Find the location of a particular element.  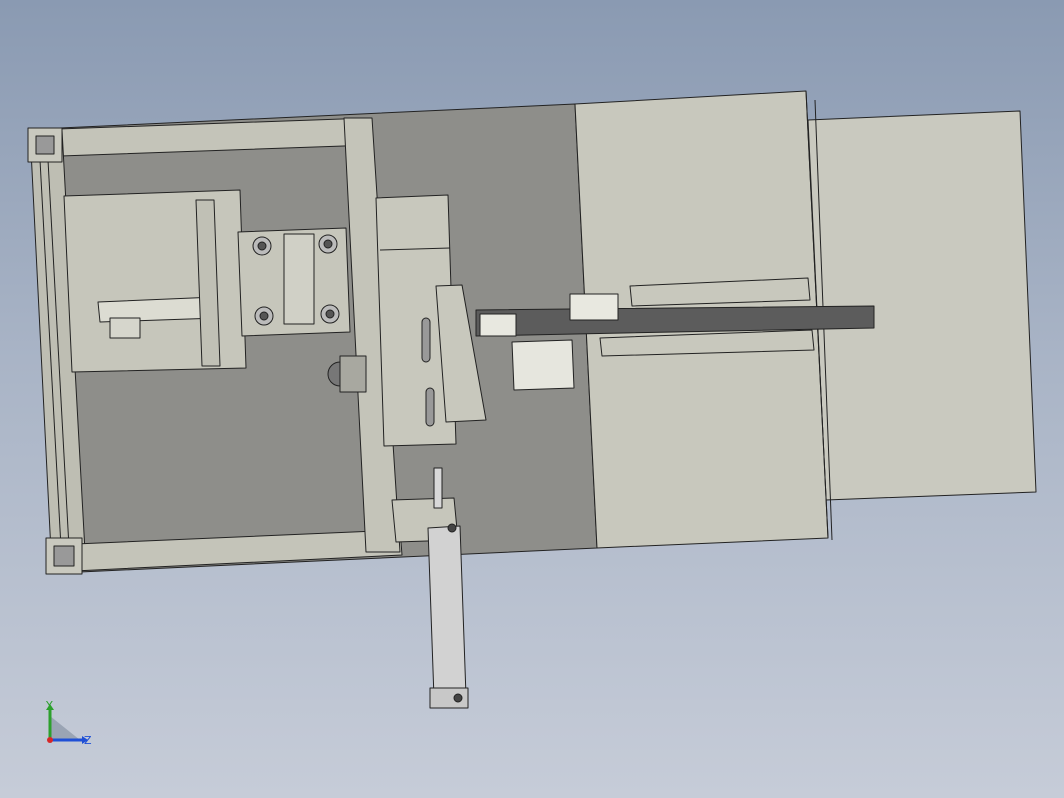

lever-roller is located at coordinates (125, 328).